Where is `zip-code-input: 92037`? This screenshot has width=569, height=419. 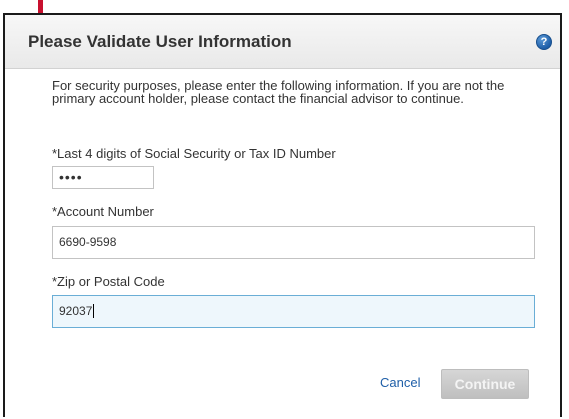 zip-code-input: 92037 is located at coordinates (293, 311).